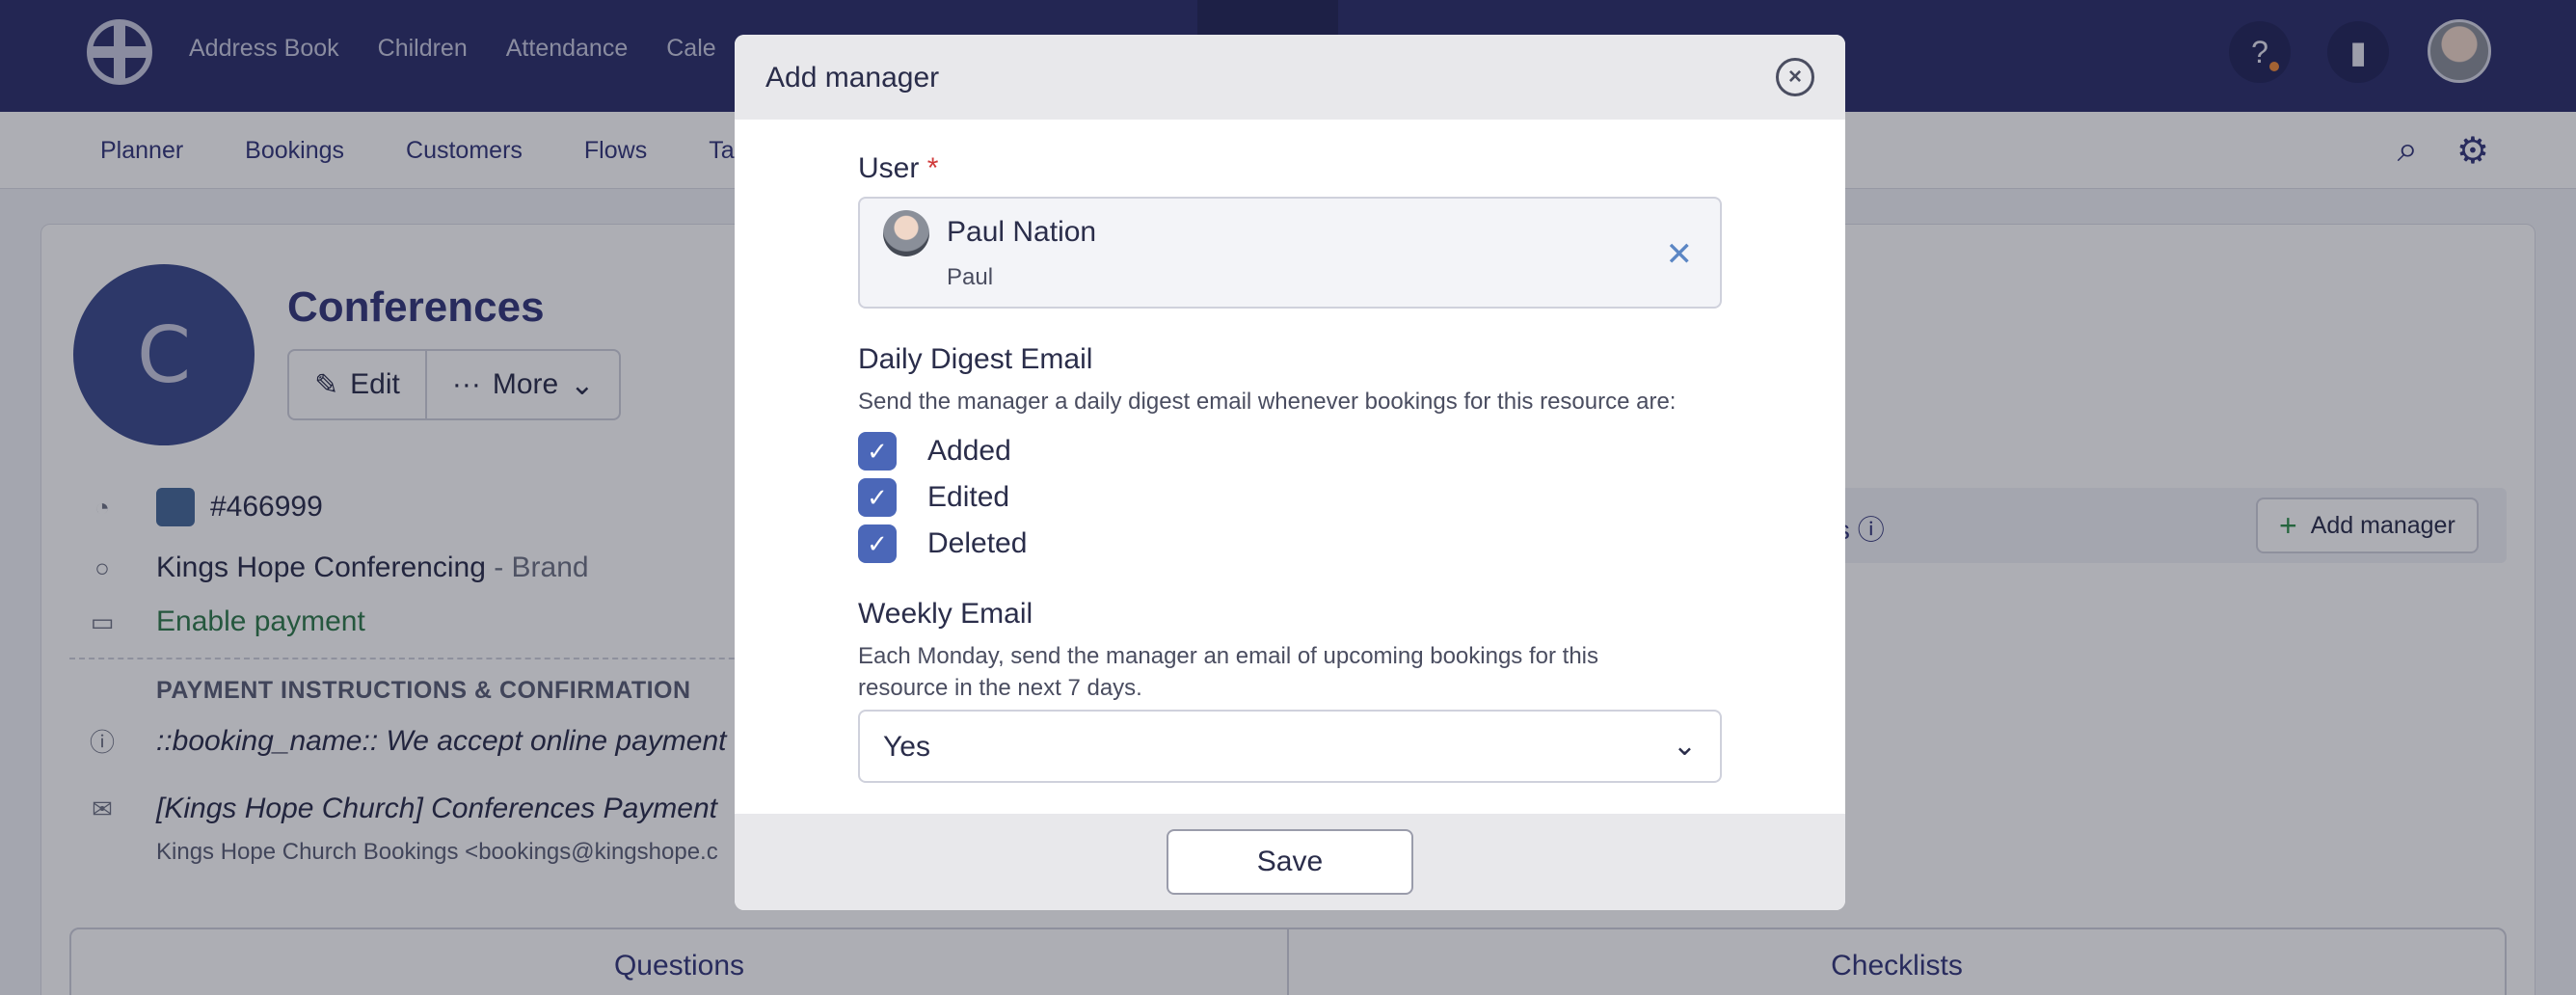 Image resolution: width=2576 pixels, height=995 pixels. Describe the element at coordinates (1290, 747) in the screenshot. I see `weekly-email-select: Yes ⌄` at that location.